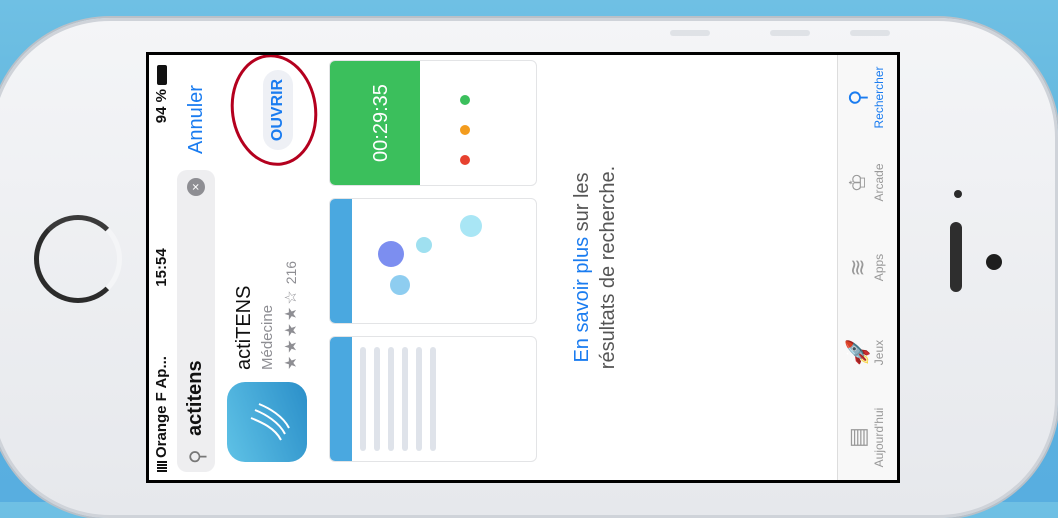 The image size is (1058, 518). Describe the element at coordinates (857, 437) in the screenshot. I see `today-icon: ▤` at that location.